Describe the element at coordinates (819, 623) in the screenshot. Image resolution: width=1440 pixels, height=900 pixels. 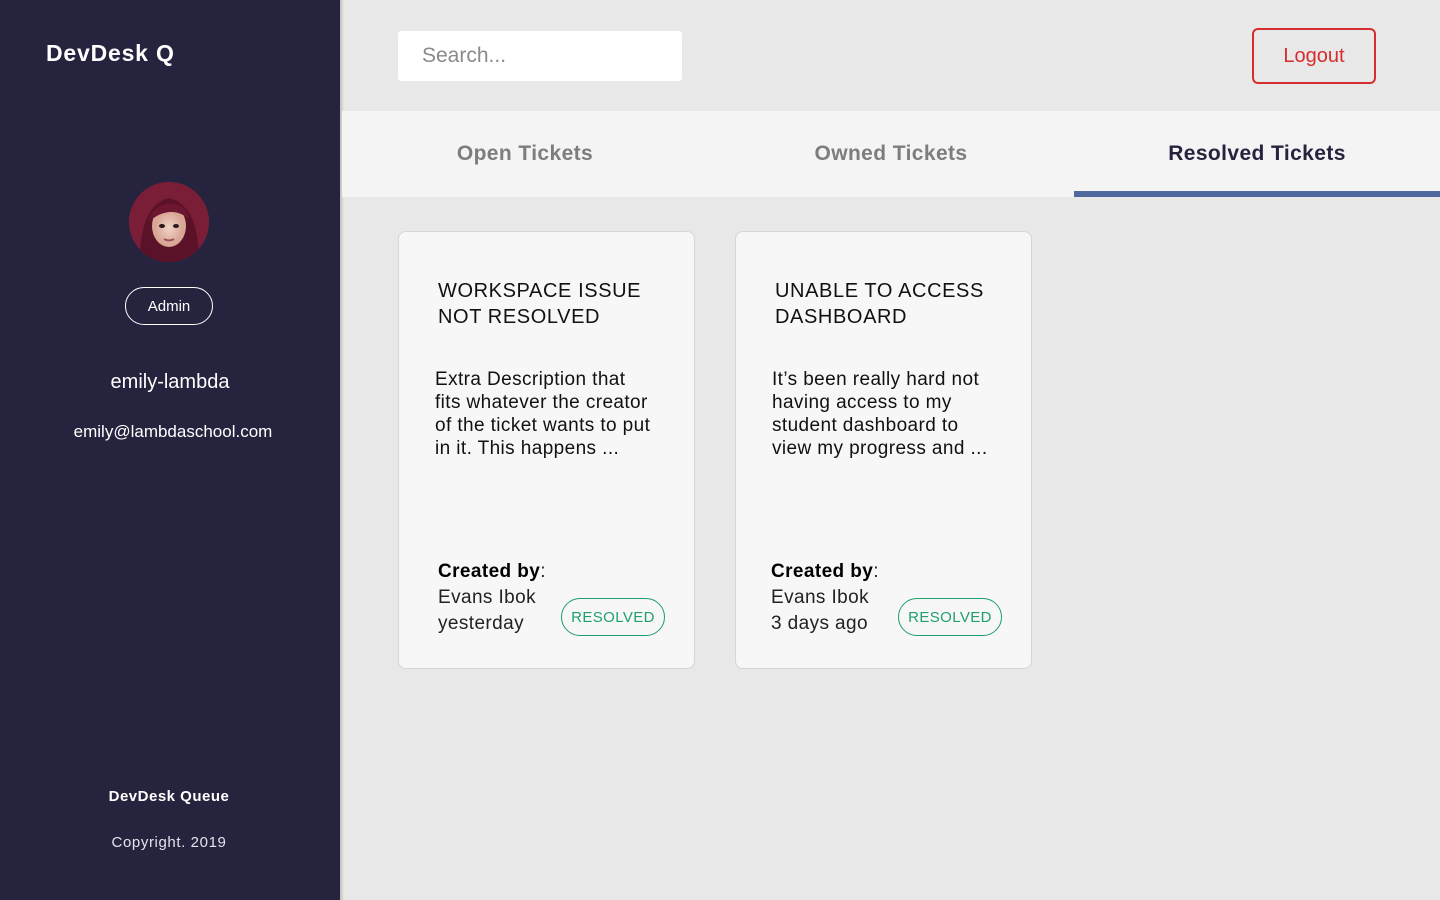
I see `ticket-time: 3 days ago` at that location.